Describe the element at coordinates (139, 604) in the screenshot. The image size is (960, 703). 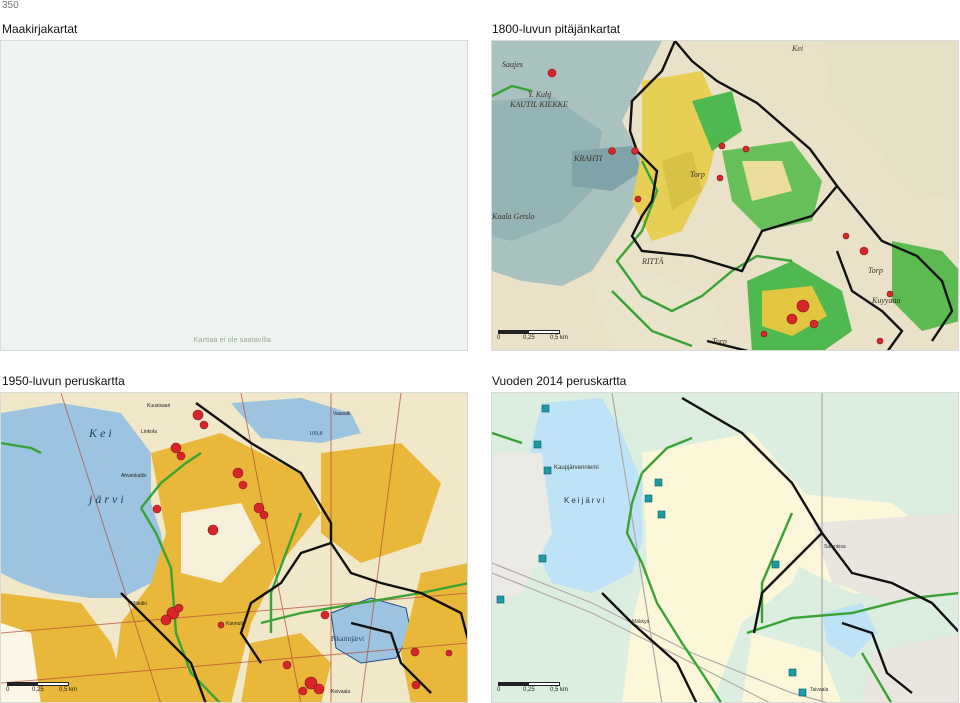
I see `svg-text: Mäkäki` at that location.